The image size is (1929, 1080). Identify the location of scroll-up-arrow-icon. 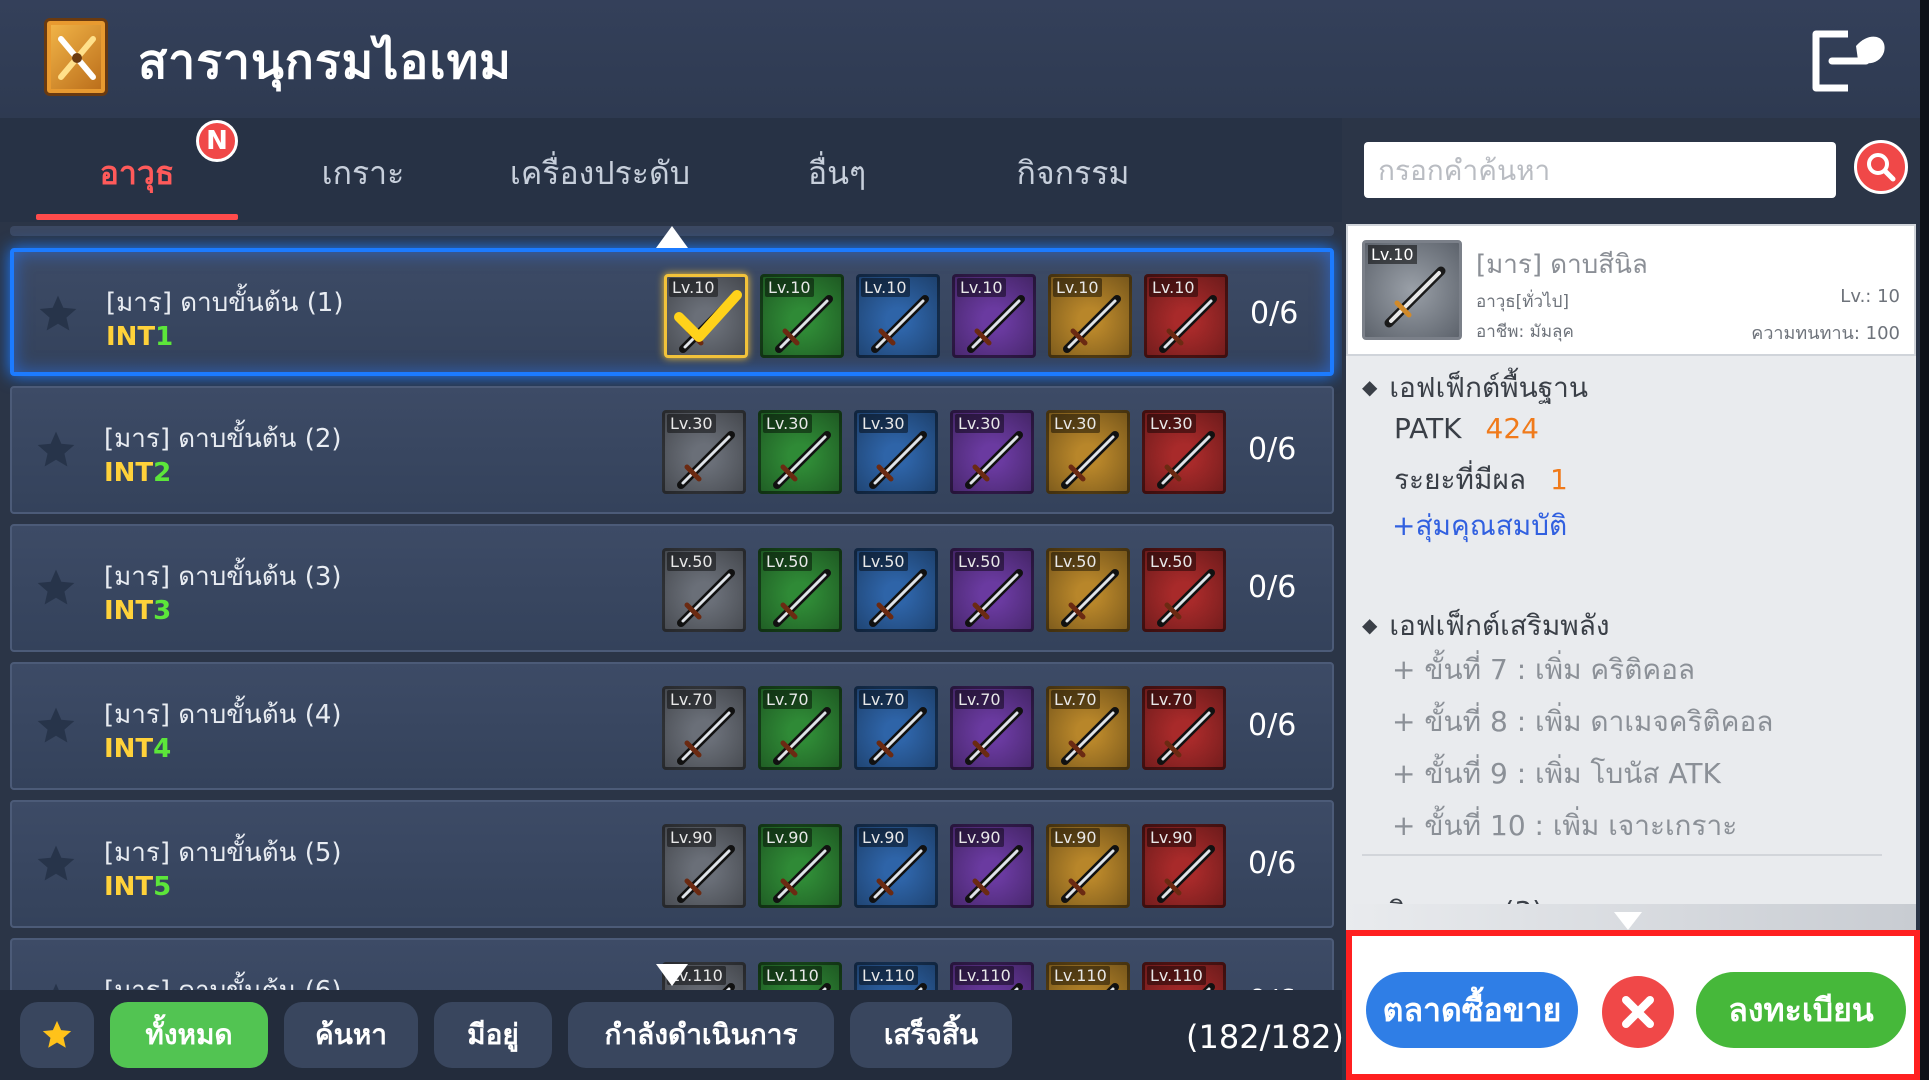
(672, 237).